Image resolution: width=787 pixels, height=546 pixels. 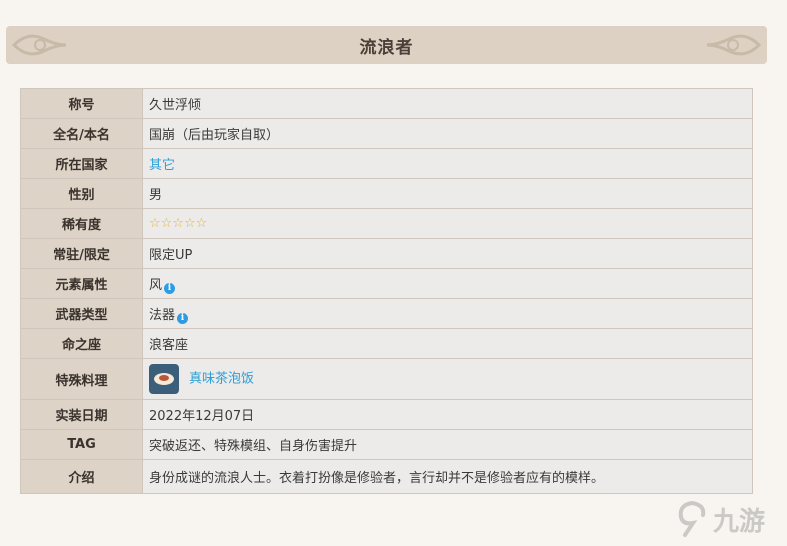 What do you see at coordinates (734, 45) in the screenshot?
I see `right-ornament-icon` at bounding box center [734, 45].